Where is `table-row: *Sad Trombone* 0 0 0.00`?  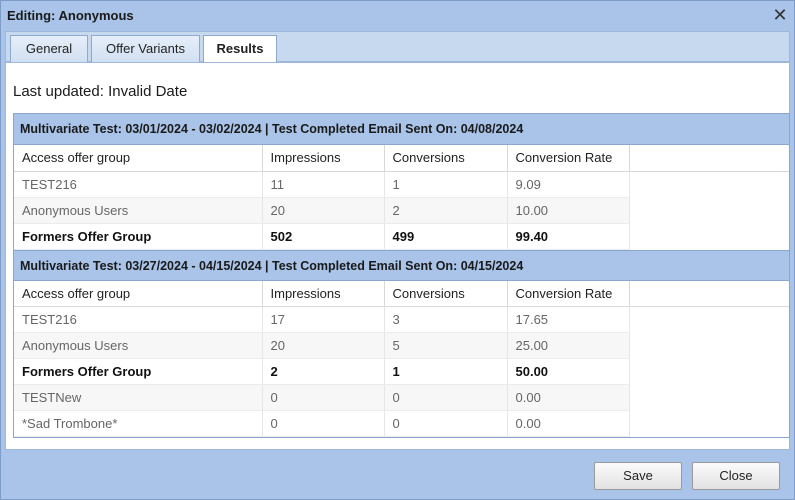 table-row: *Sad Trombone* 0 0 0.00 is located at coordinates (401, 423).